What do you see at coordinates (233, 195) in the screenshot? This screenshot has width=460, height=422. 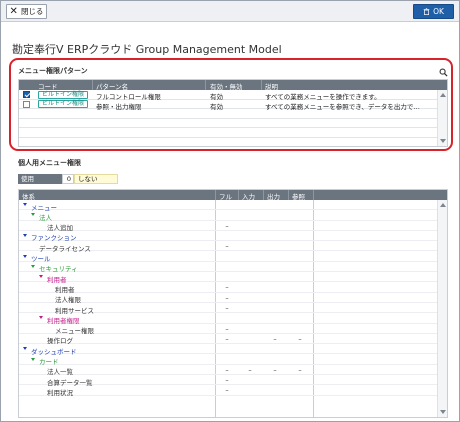 I see `tree-grid-header: 体系 フル 入力 出力 参照` at bounding box center [233, 195].